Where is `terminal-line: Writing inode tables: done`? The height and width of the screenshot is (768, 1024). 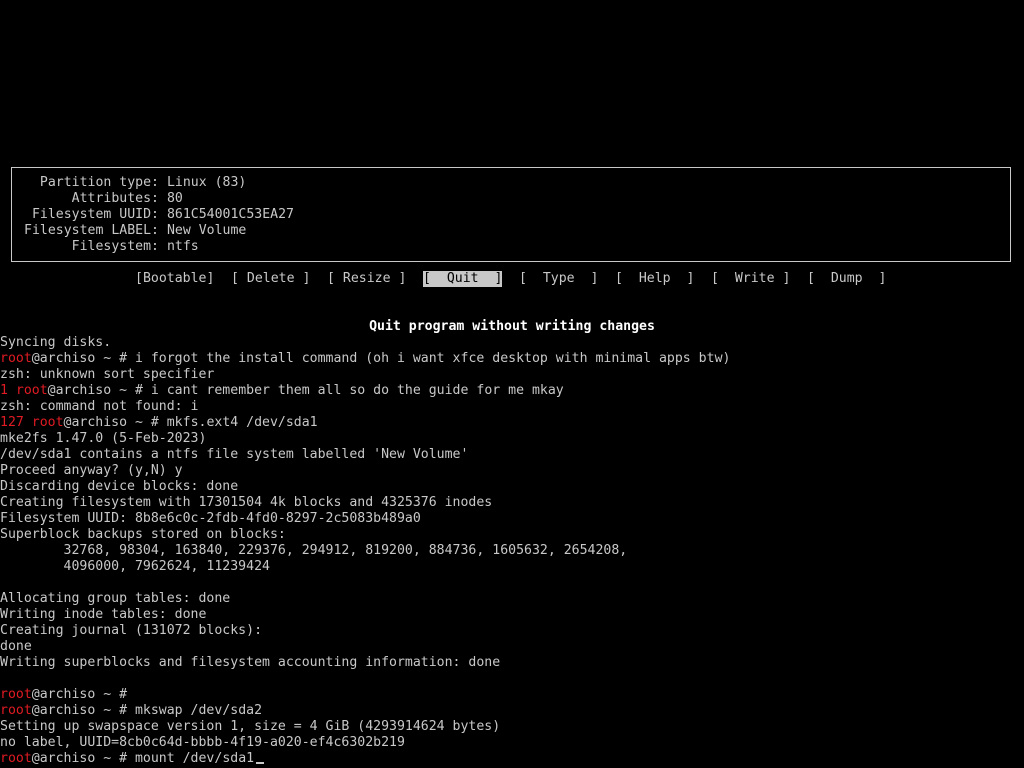
terminal-line: Writing inode tables: done is located at coordinates (103, 615).